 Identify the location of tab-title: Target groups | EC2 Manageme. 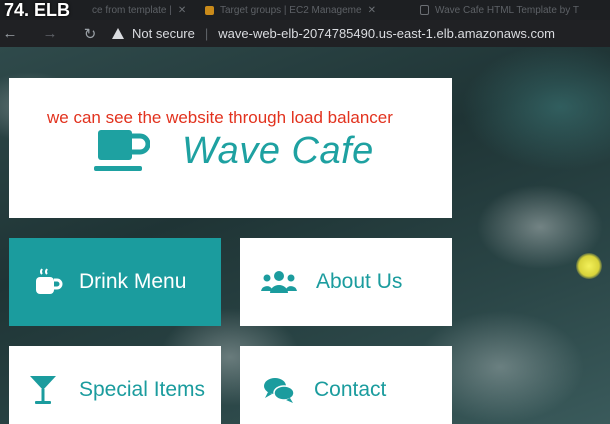
(291, 10).